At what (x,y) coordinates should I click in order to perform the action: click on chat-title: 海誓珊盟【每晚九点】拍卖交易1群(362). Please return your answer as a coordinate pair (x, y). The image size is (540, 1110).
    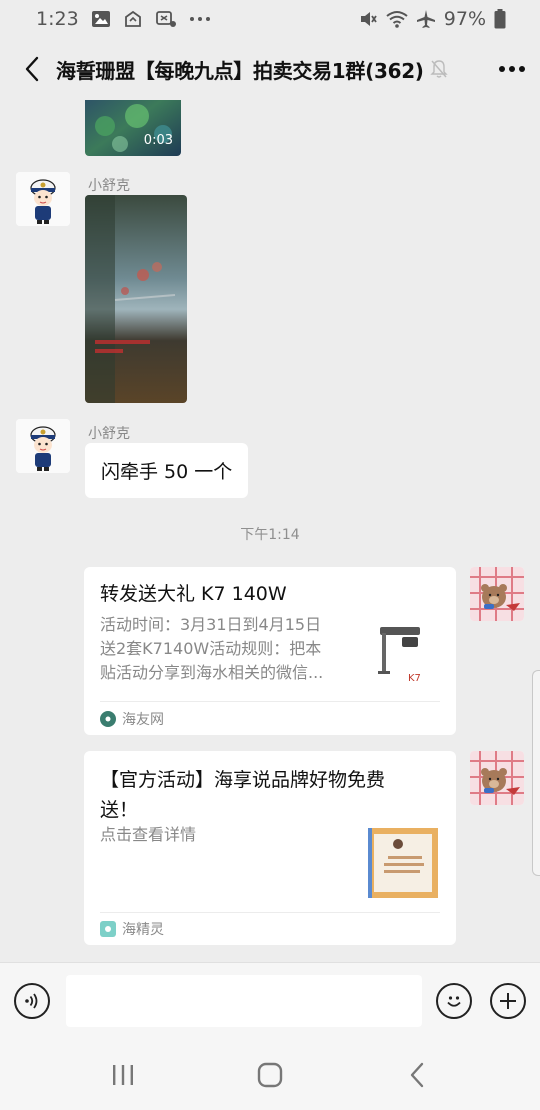
    Looking at the image, I should click on (240, 70).